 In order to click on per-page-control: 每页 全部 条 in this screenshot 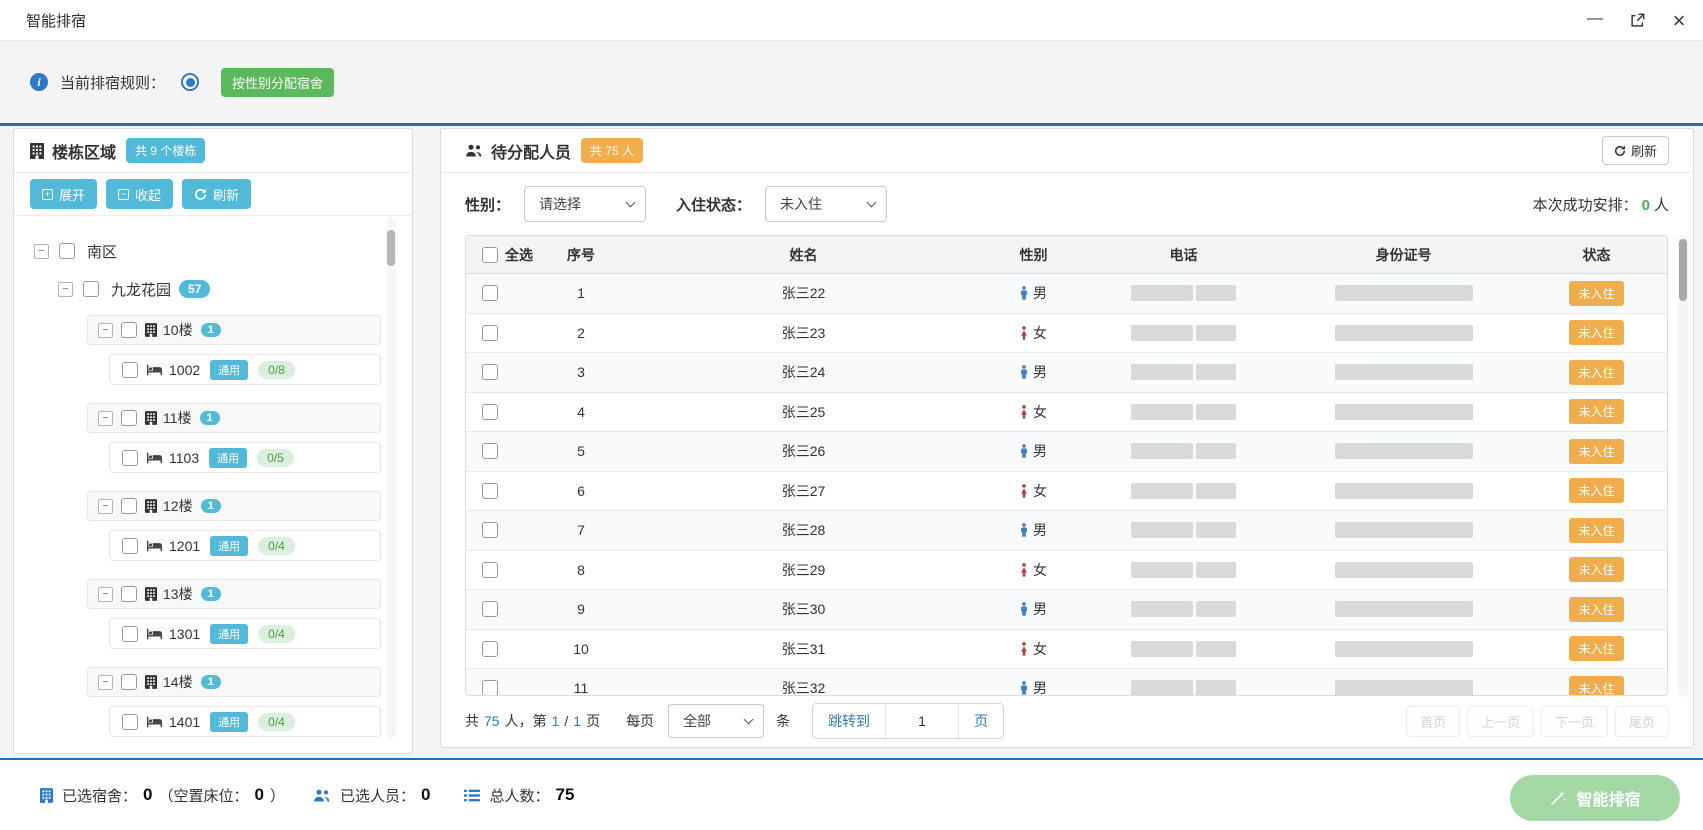, I will do `click(708, 721)`.